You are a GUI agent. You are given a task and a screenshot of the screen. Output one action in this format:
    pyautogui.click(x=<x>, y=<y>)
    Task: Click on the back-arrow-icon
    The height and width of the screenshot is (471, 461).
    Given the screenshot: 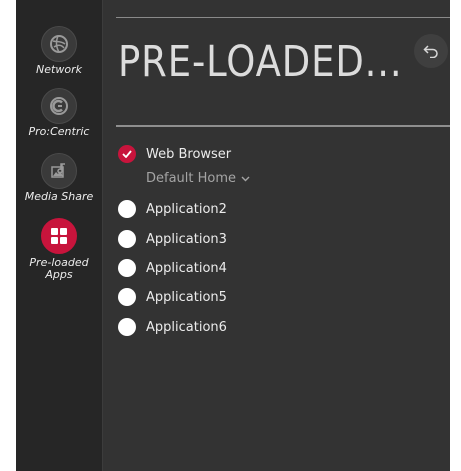 What is the action you would take?
    pyautogui.click(x=430, y=51)
    